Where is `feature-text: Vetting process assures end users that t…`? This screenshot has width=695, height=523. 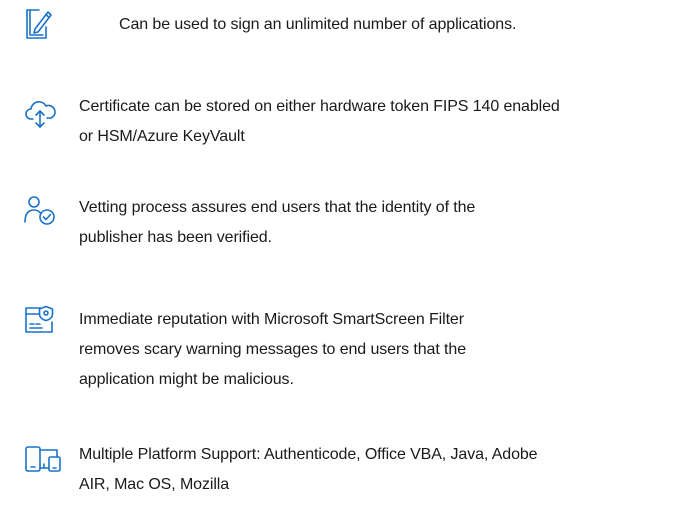 feature-text: Vetting process assures end users that t… is located at coordinates (277, 223).